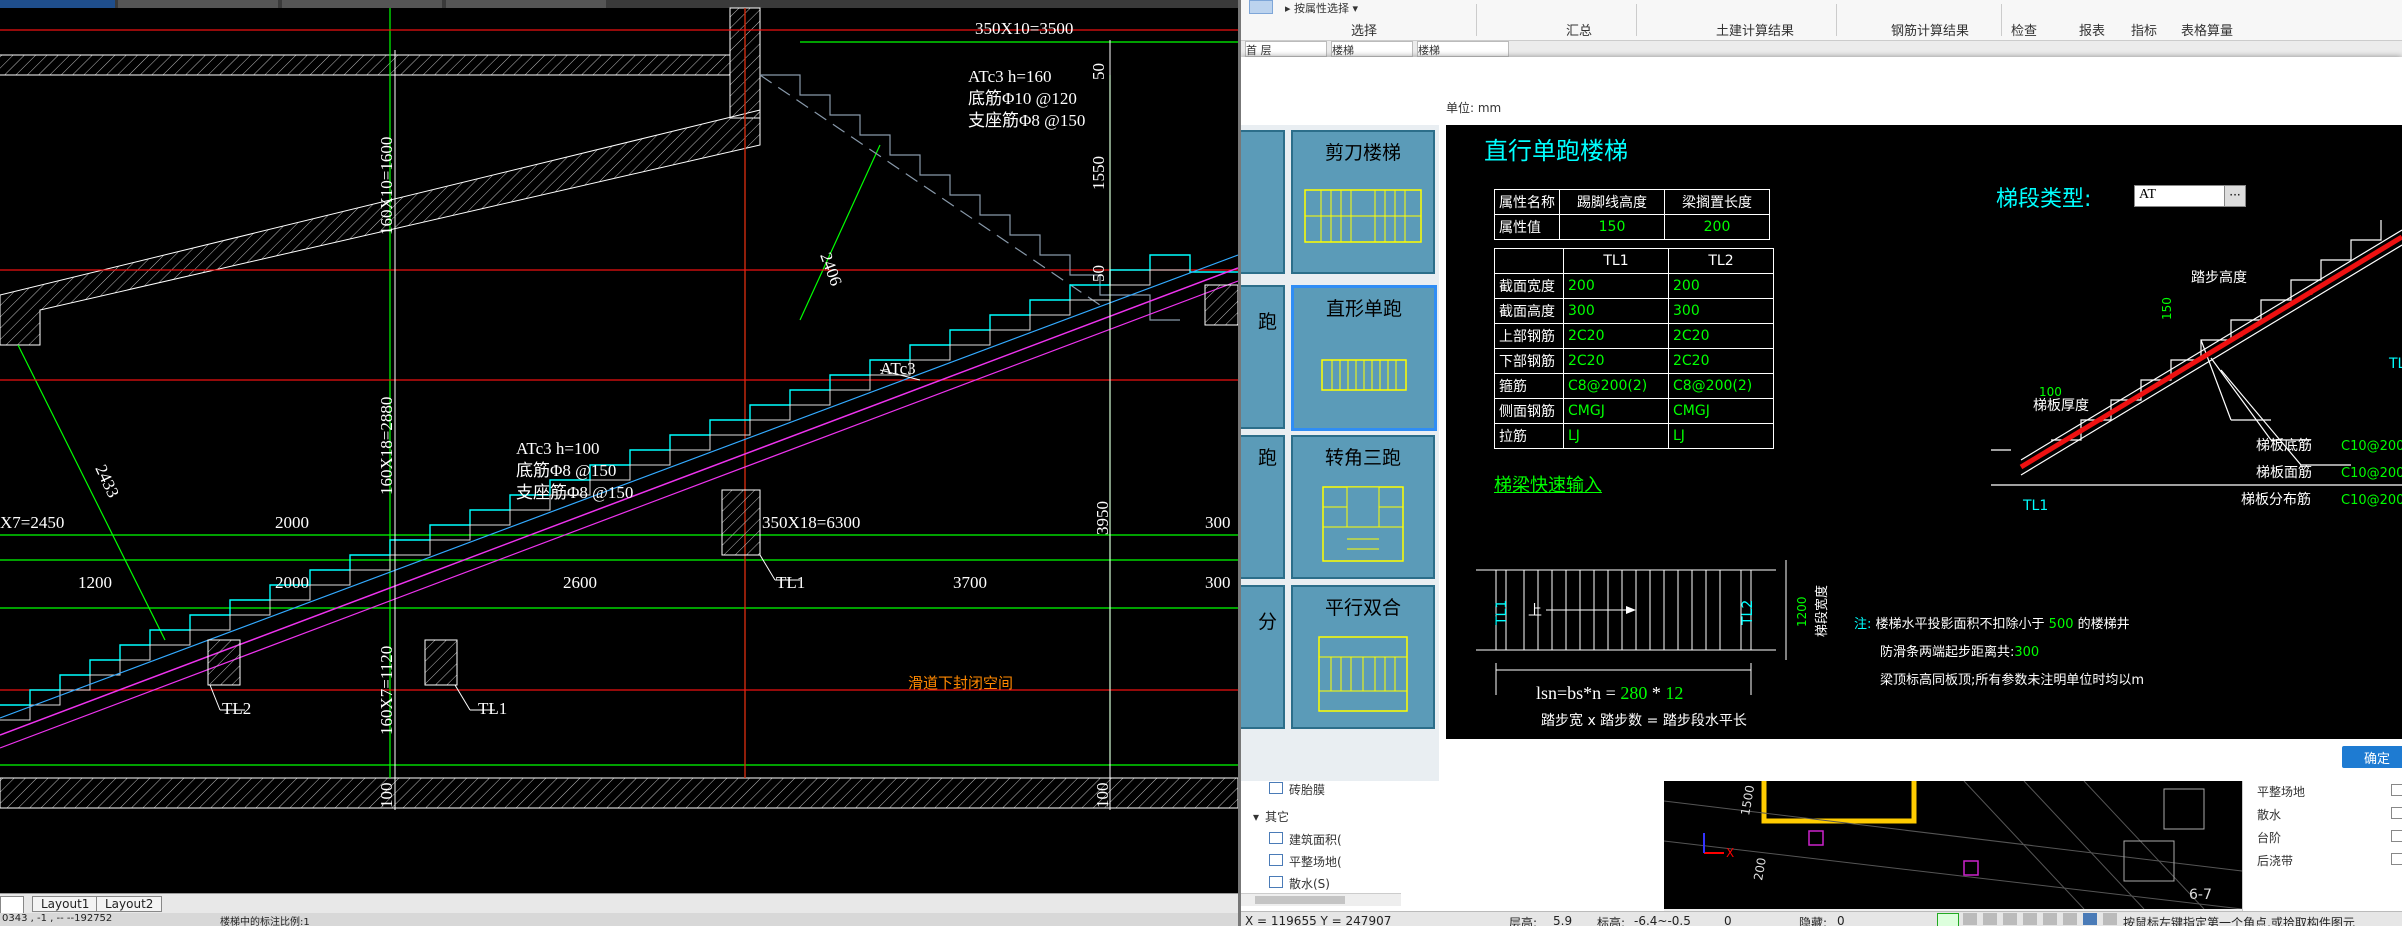 The width and height of the screenshot is (2402, 926). I want to click on stair-title: 直行单跑楼梯, so click(1556, 151).